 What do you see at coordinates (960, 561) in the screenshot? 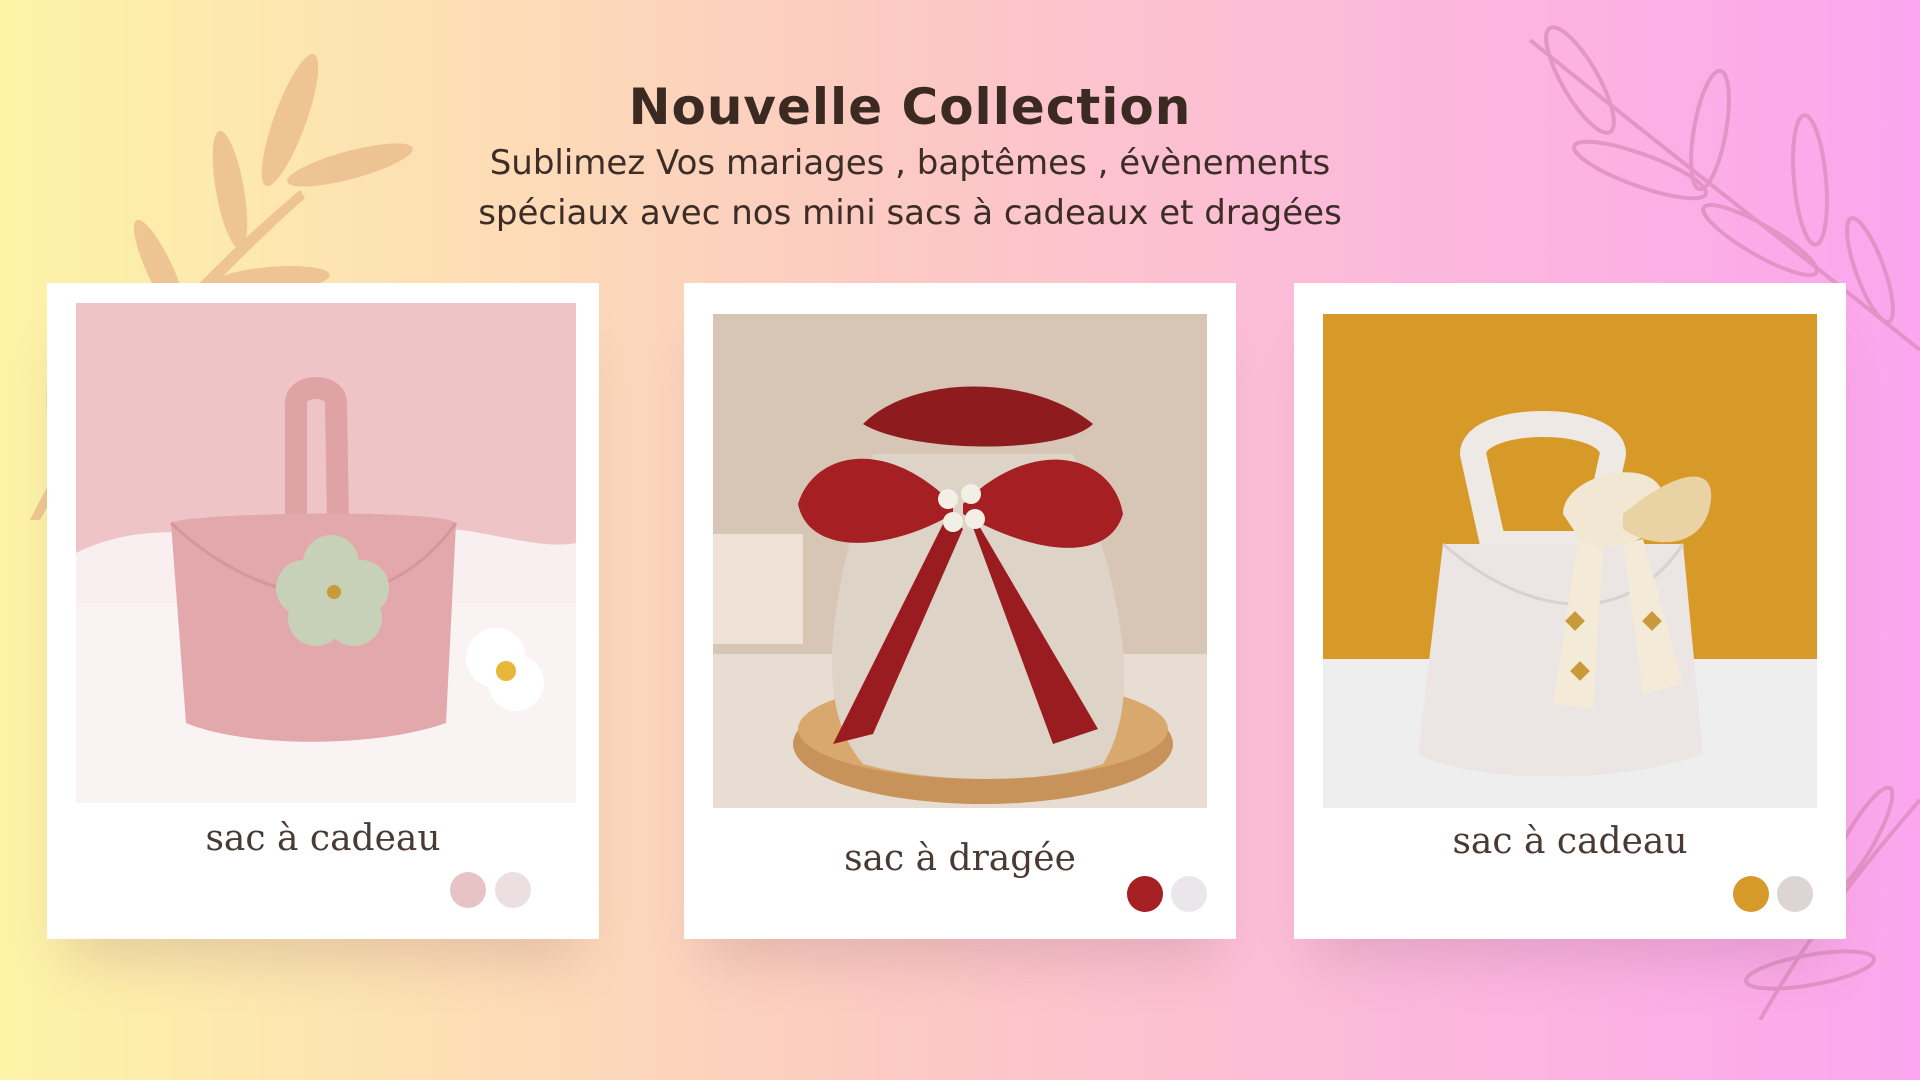
I see `satin-bow-pouch-photo-icon` at bounding box center [960, 561].